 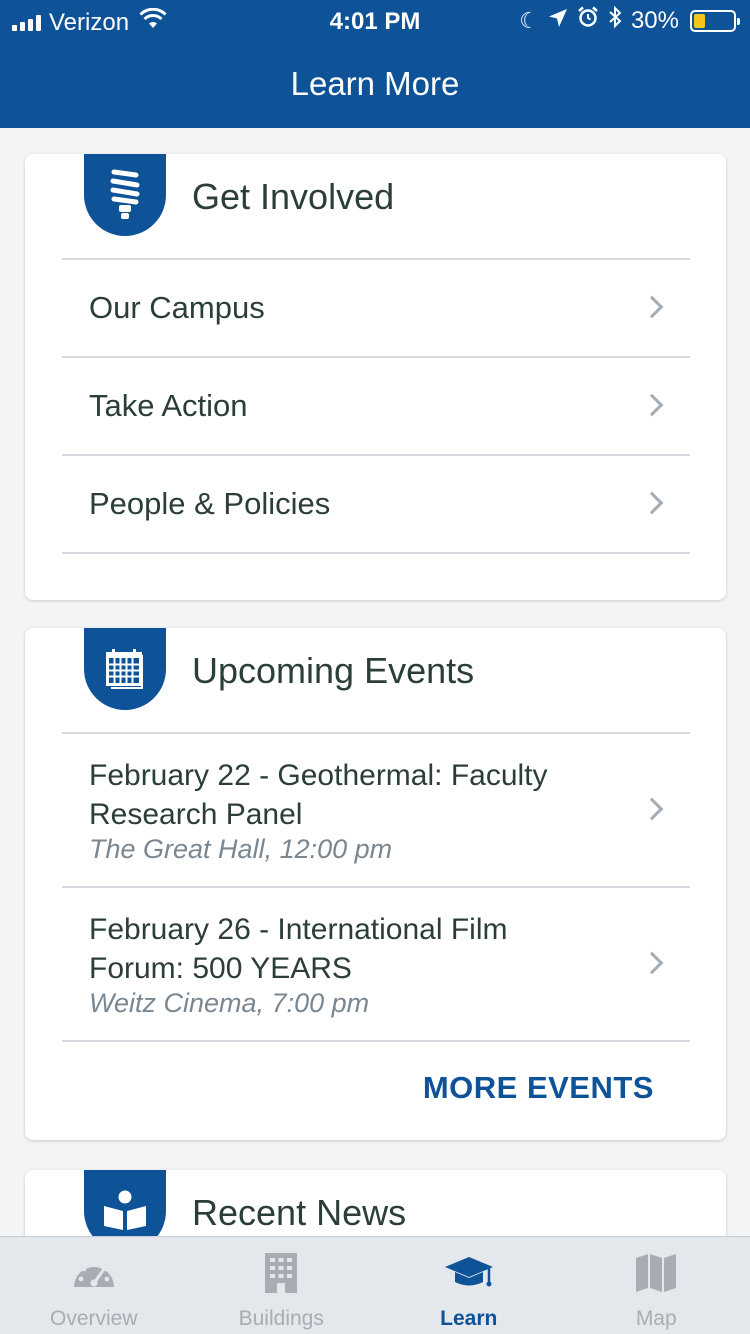 I want to click on lightbulb-badge, so click(x=125, y=195).